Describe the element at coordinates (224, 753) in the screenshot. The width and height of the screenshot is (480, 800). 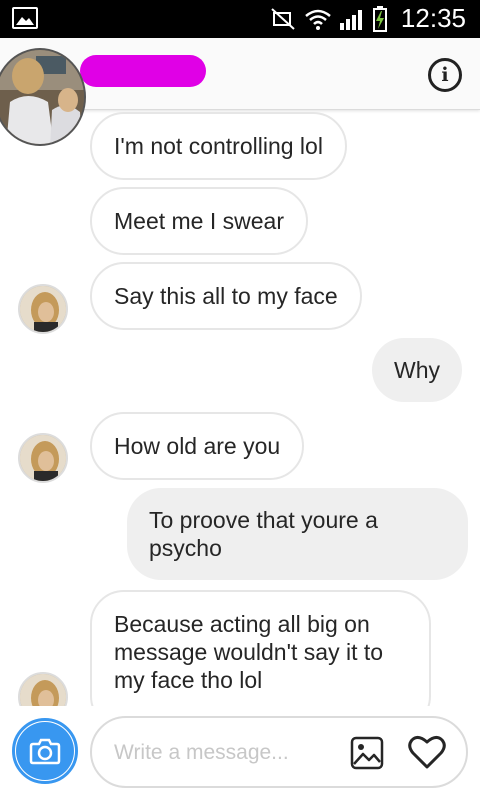
I see `message-input` at that location.